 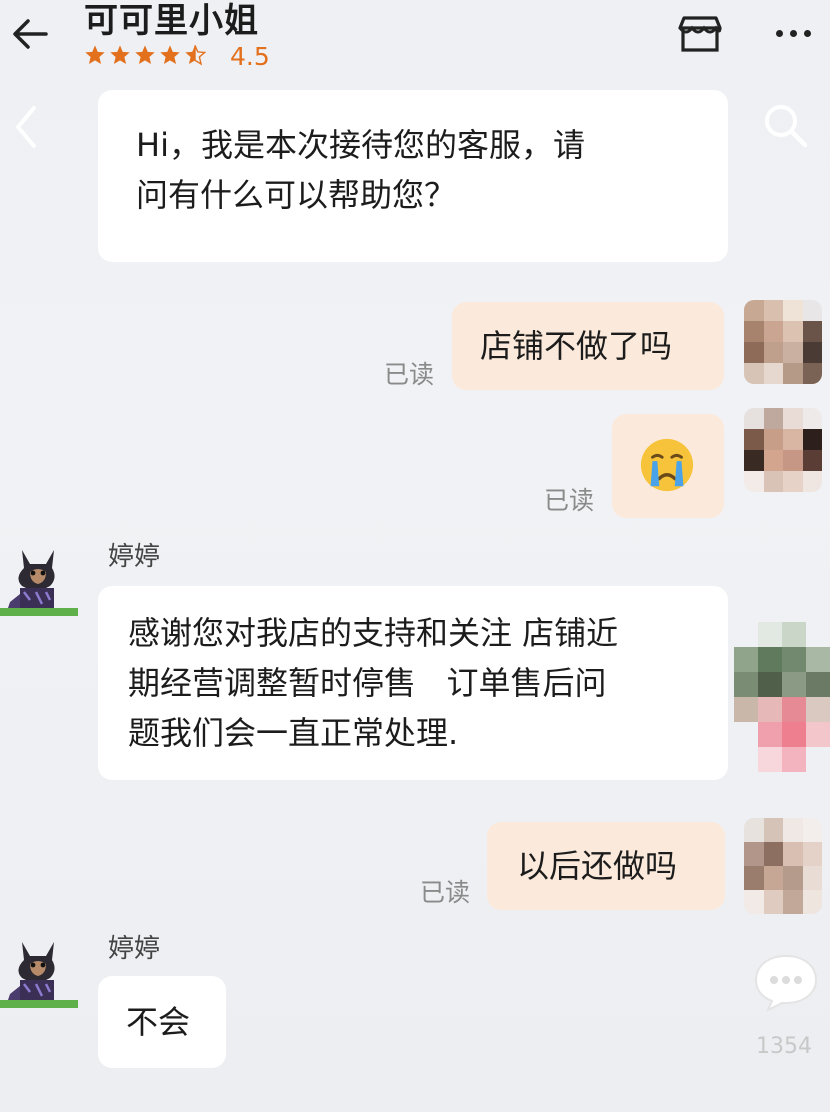 What do you see at coordinates (576, 346) in the screenshot?
I see `message-text: 店铺不做了吗` at bounding box center [576, 346].